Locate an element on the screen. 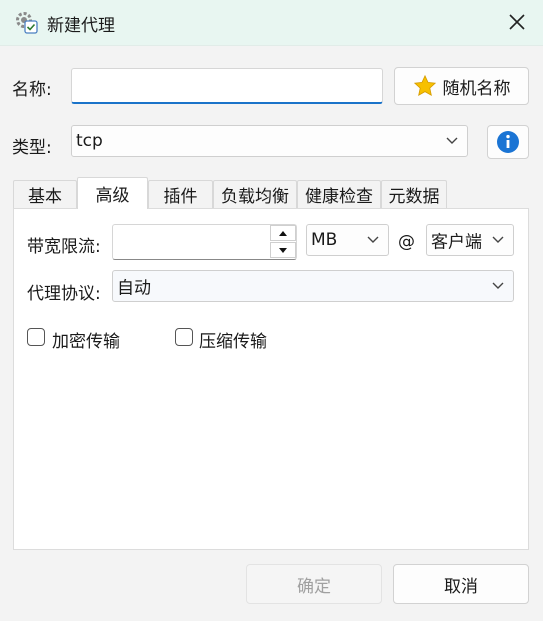 The image size is (543, 621). ok-button-label: 确定 is located at coordinates (314, 586).